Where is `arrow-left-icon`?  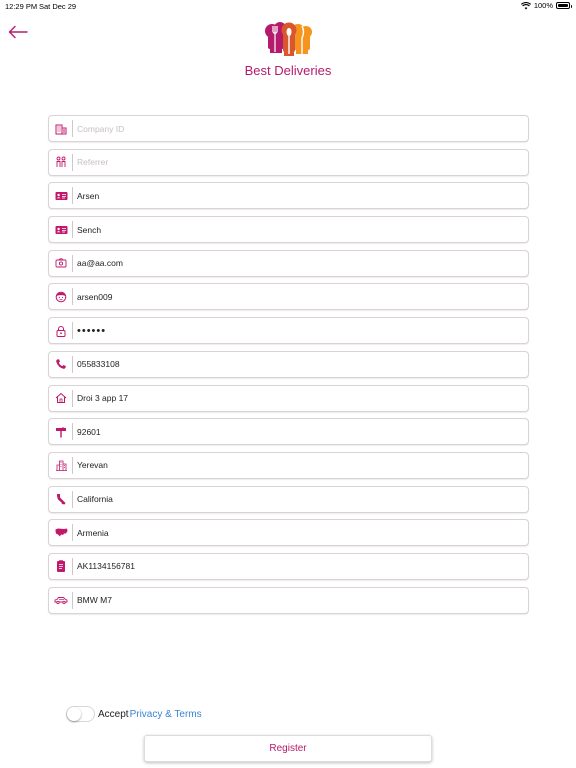 arrow-left-icon is located at coordinates (18, 32).